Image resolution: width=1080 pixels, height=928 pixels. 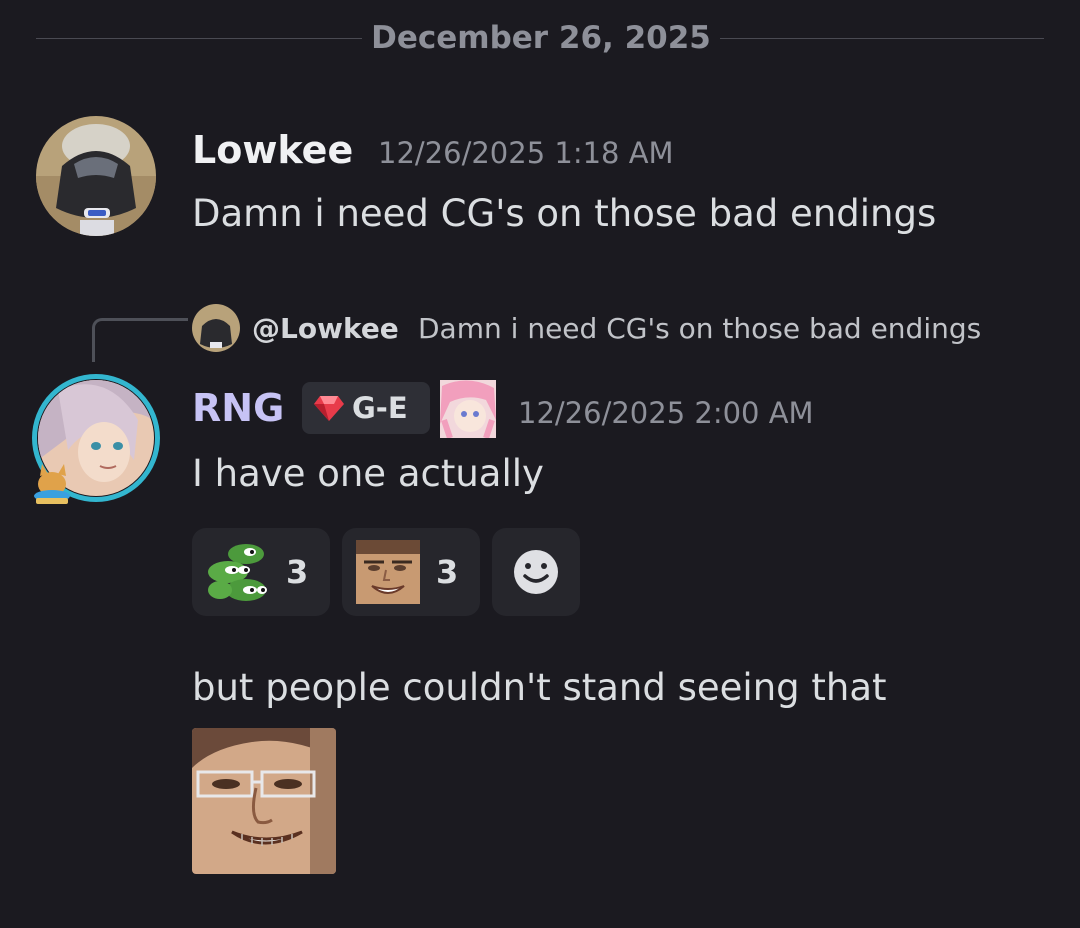 What do you see at coordinates (699, 329) in the screenshot?
I see `reply-preview-text: Damn i need CG's on those bad endings` at bounding box center [699, 329].